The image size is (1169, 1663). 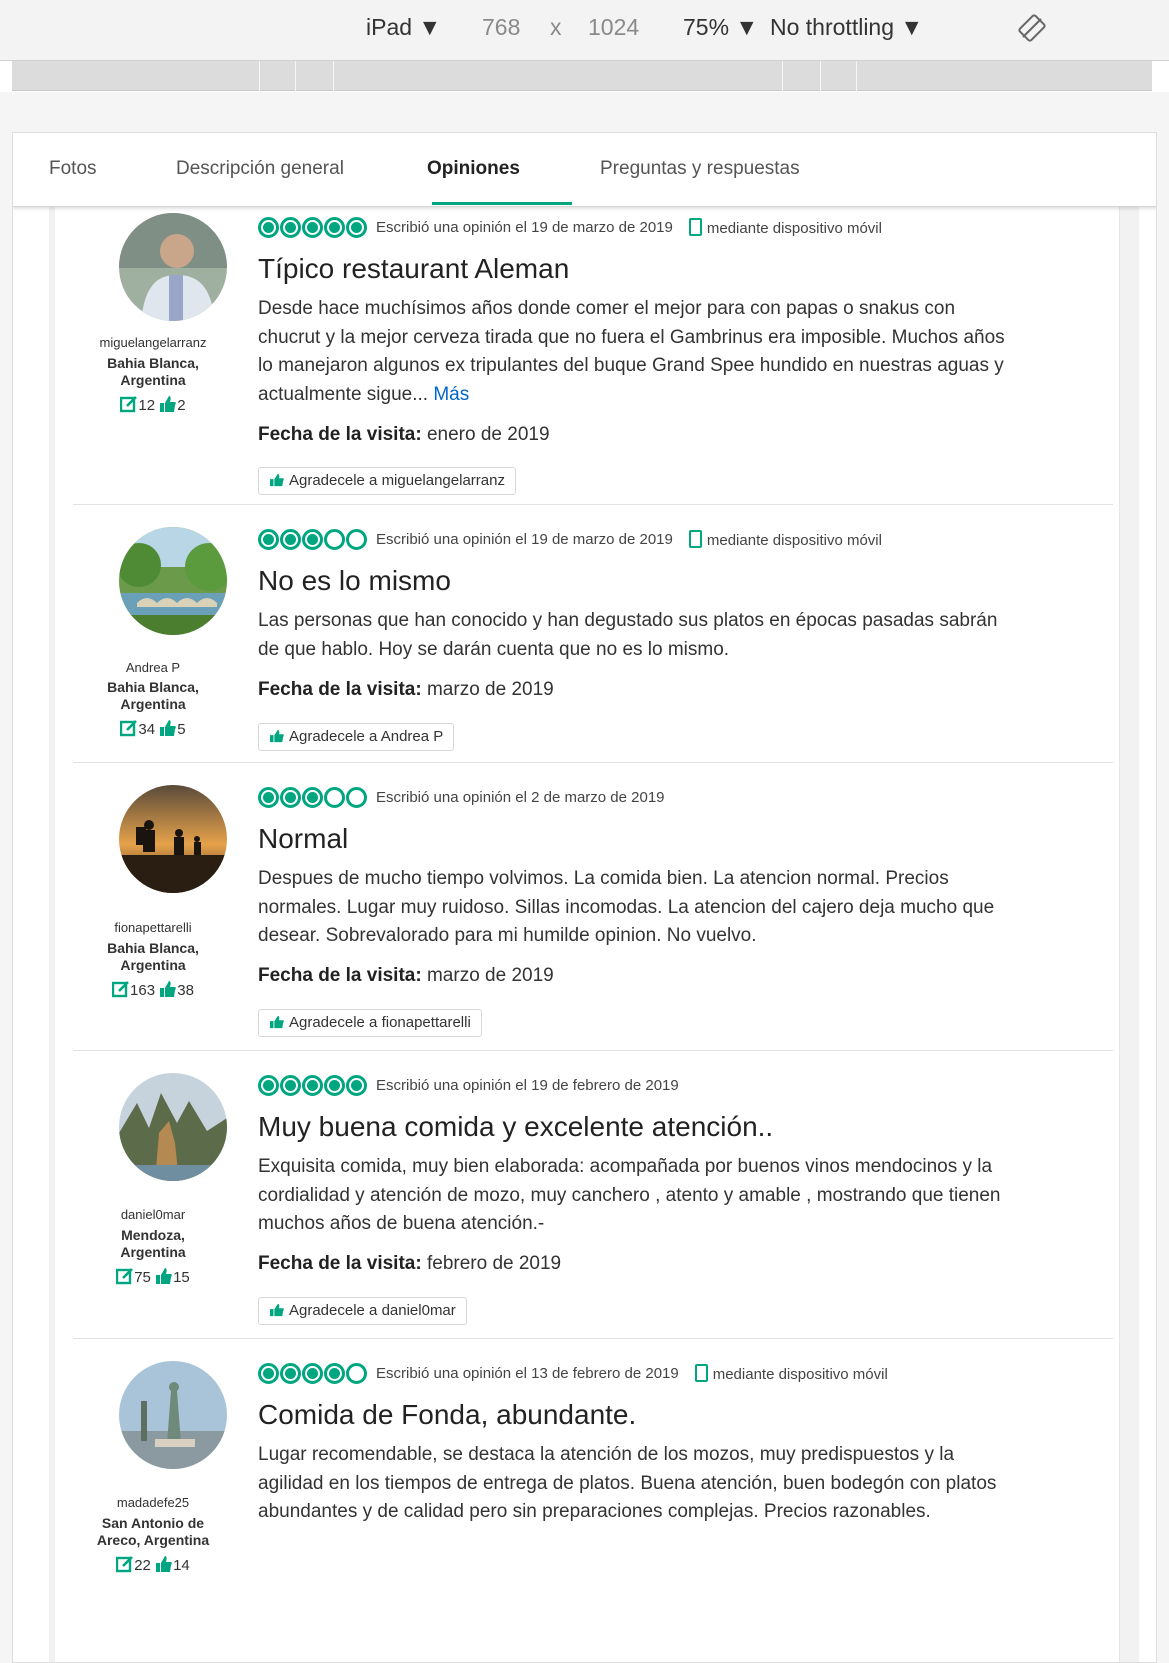 I want to click on reviewer-location-line: Mendoza,, so click(x=153, y=1235).